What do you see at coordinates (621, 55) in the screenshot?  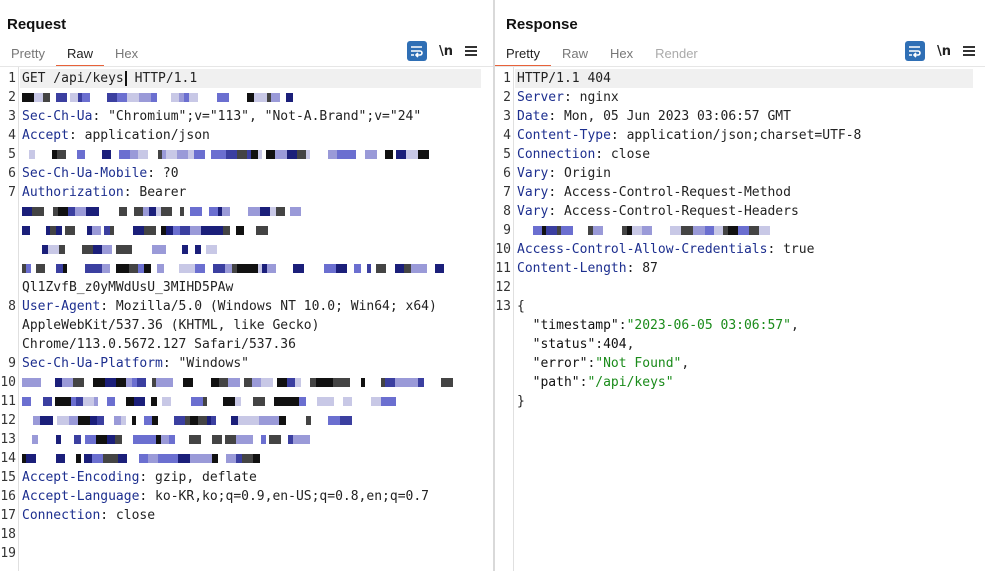 I see `response-tab-hex: Hex` at bounding box center [621, 55].